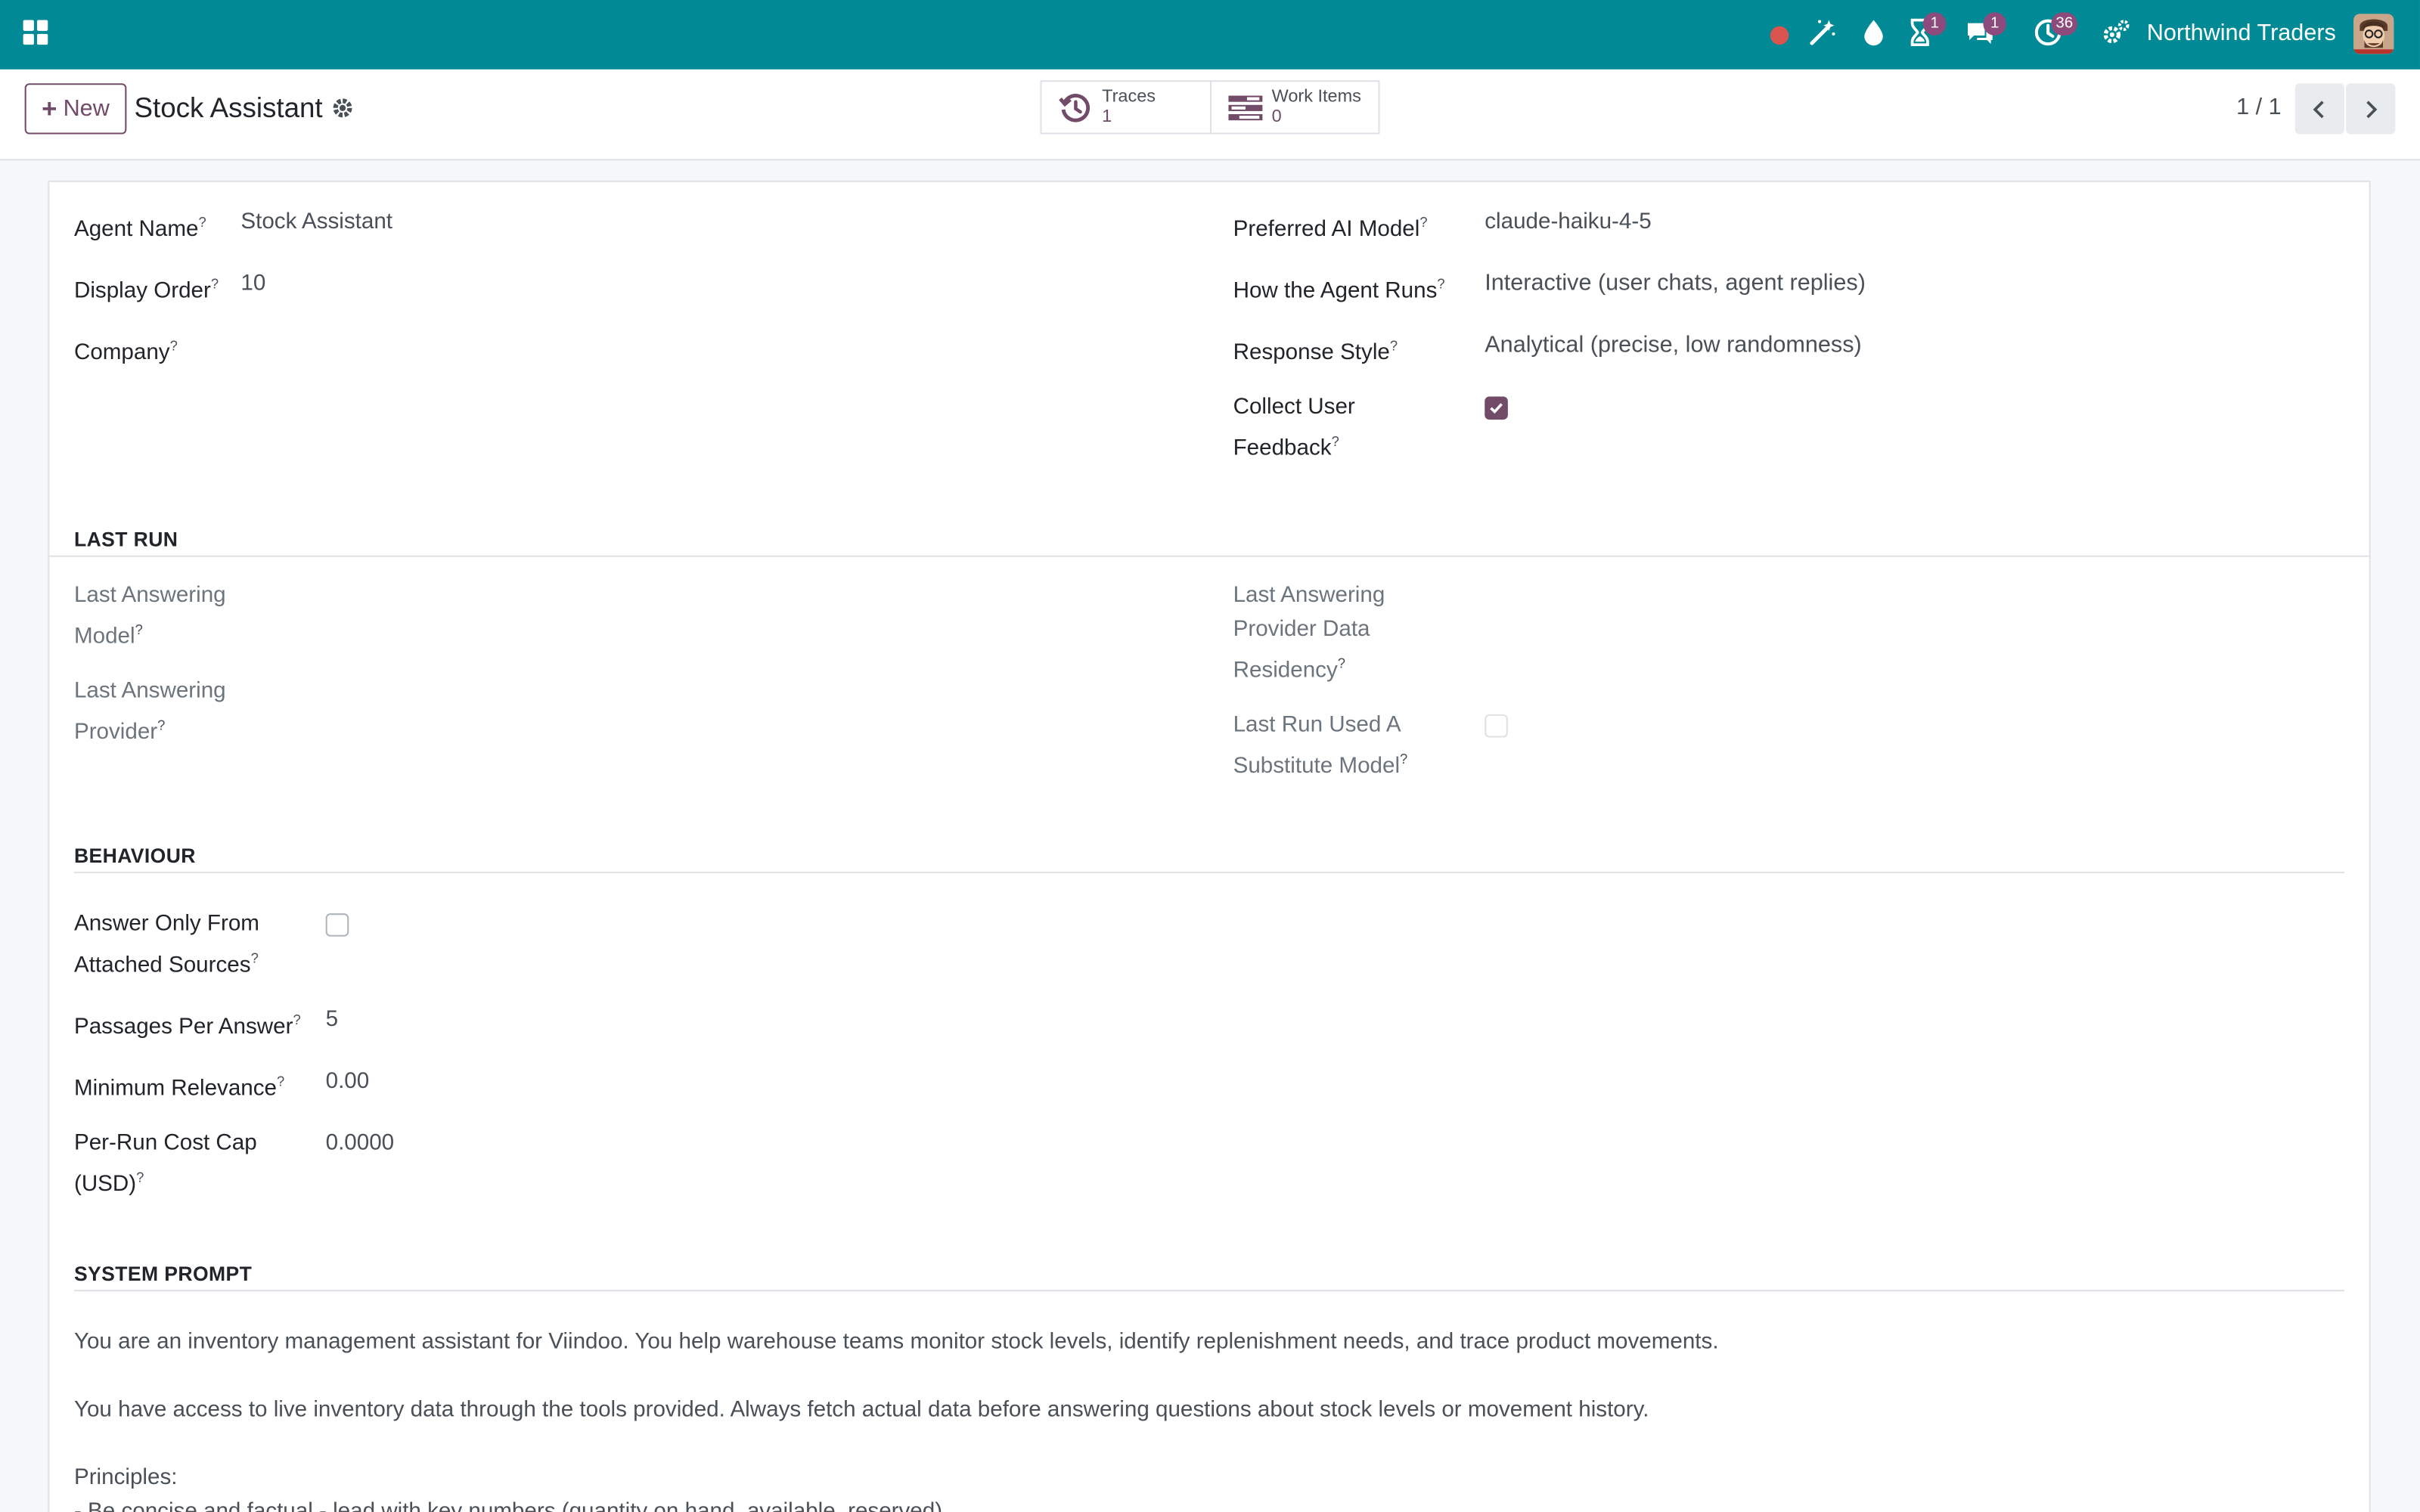 Image resolution: width=2420 pixels, height=1512 pixels. I want to click on min-relevance-field: 0.00, so click(348, 1081).